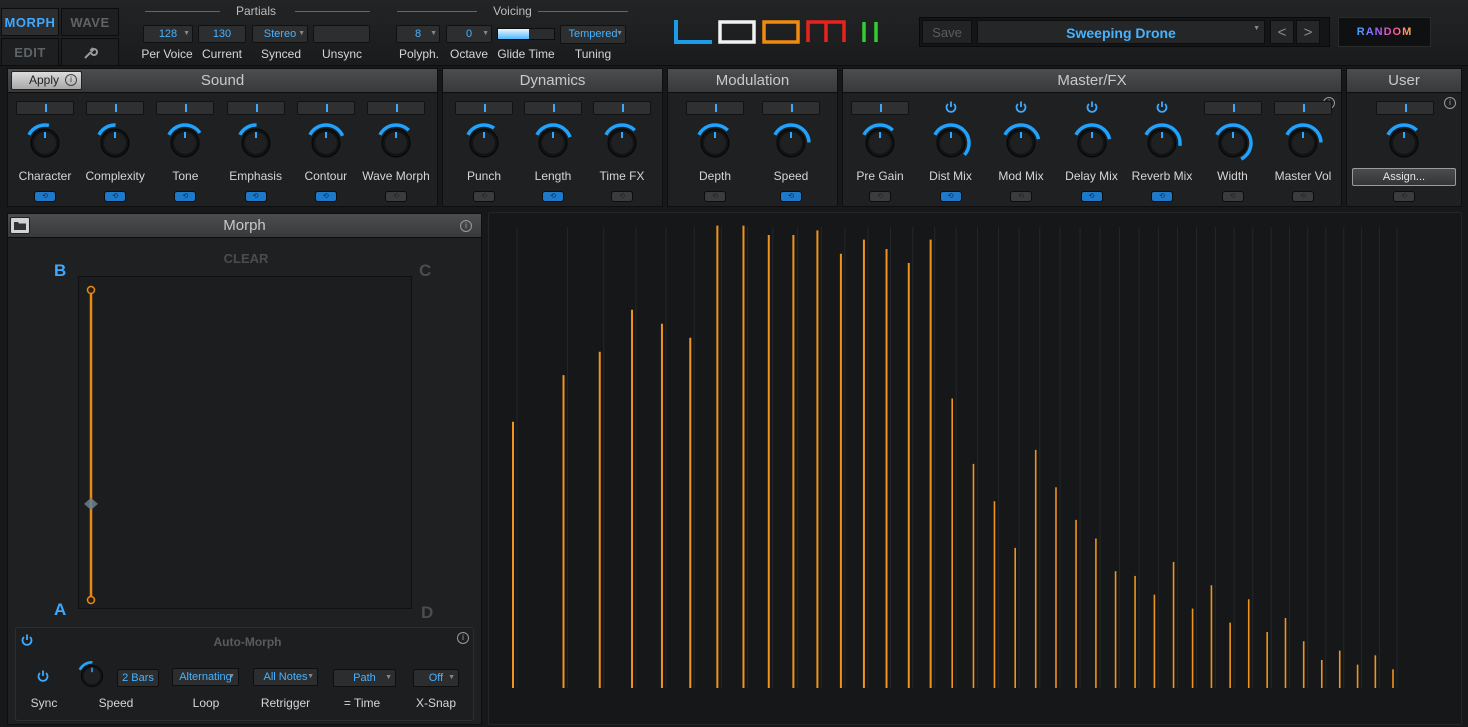 The height and width of the screenshot is (727, 1468). I want to click on tone-mod-slider, so click(185, 108).